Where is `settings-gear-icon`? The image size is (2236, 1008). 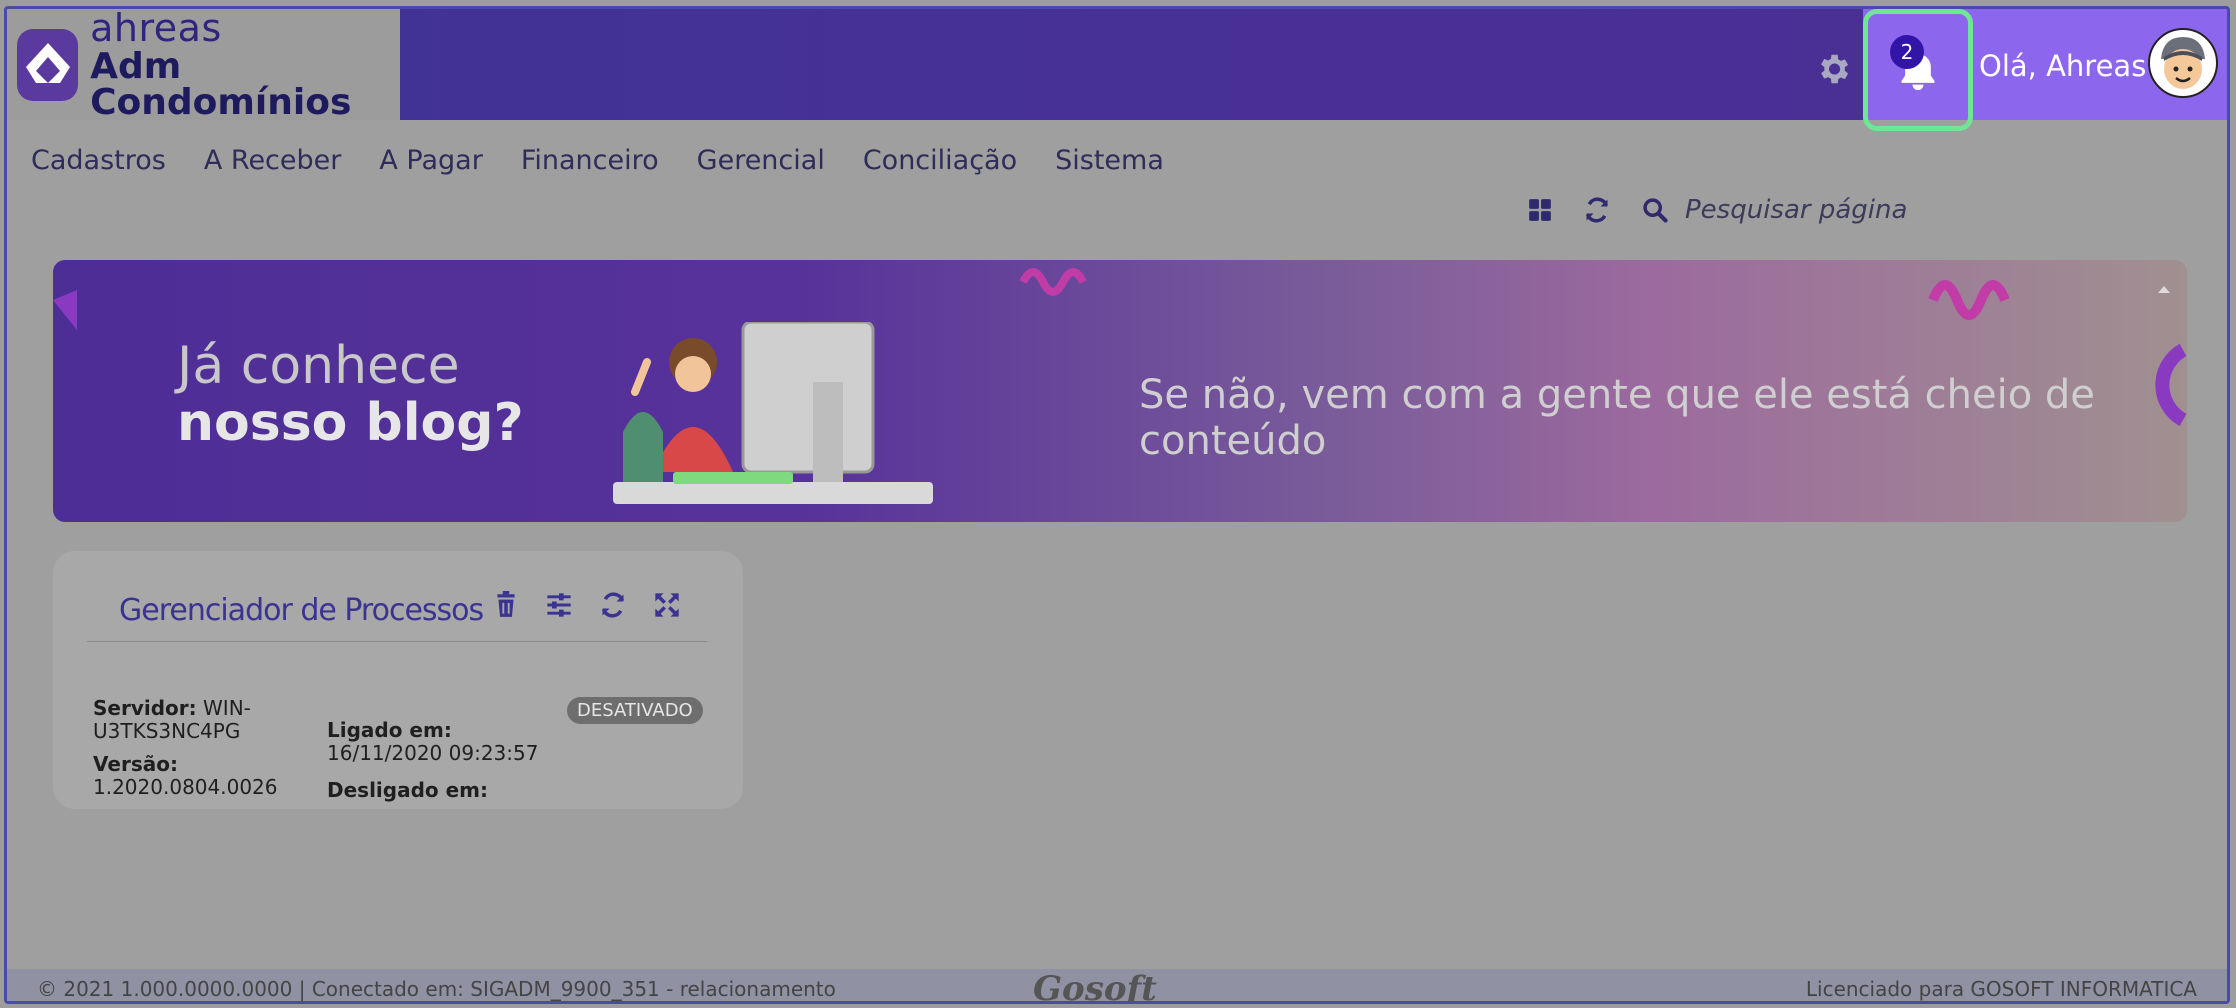 settings-gear-icon is located at coordinates (1833, 69).